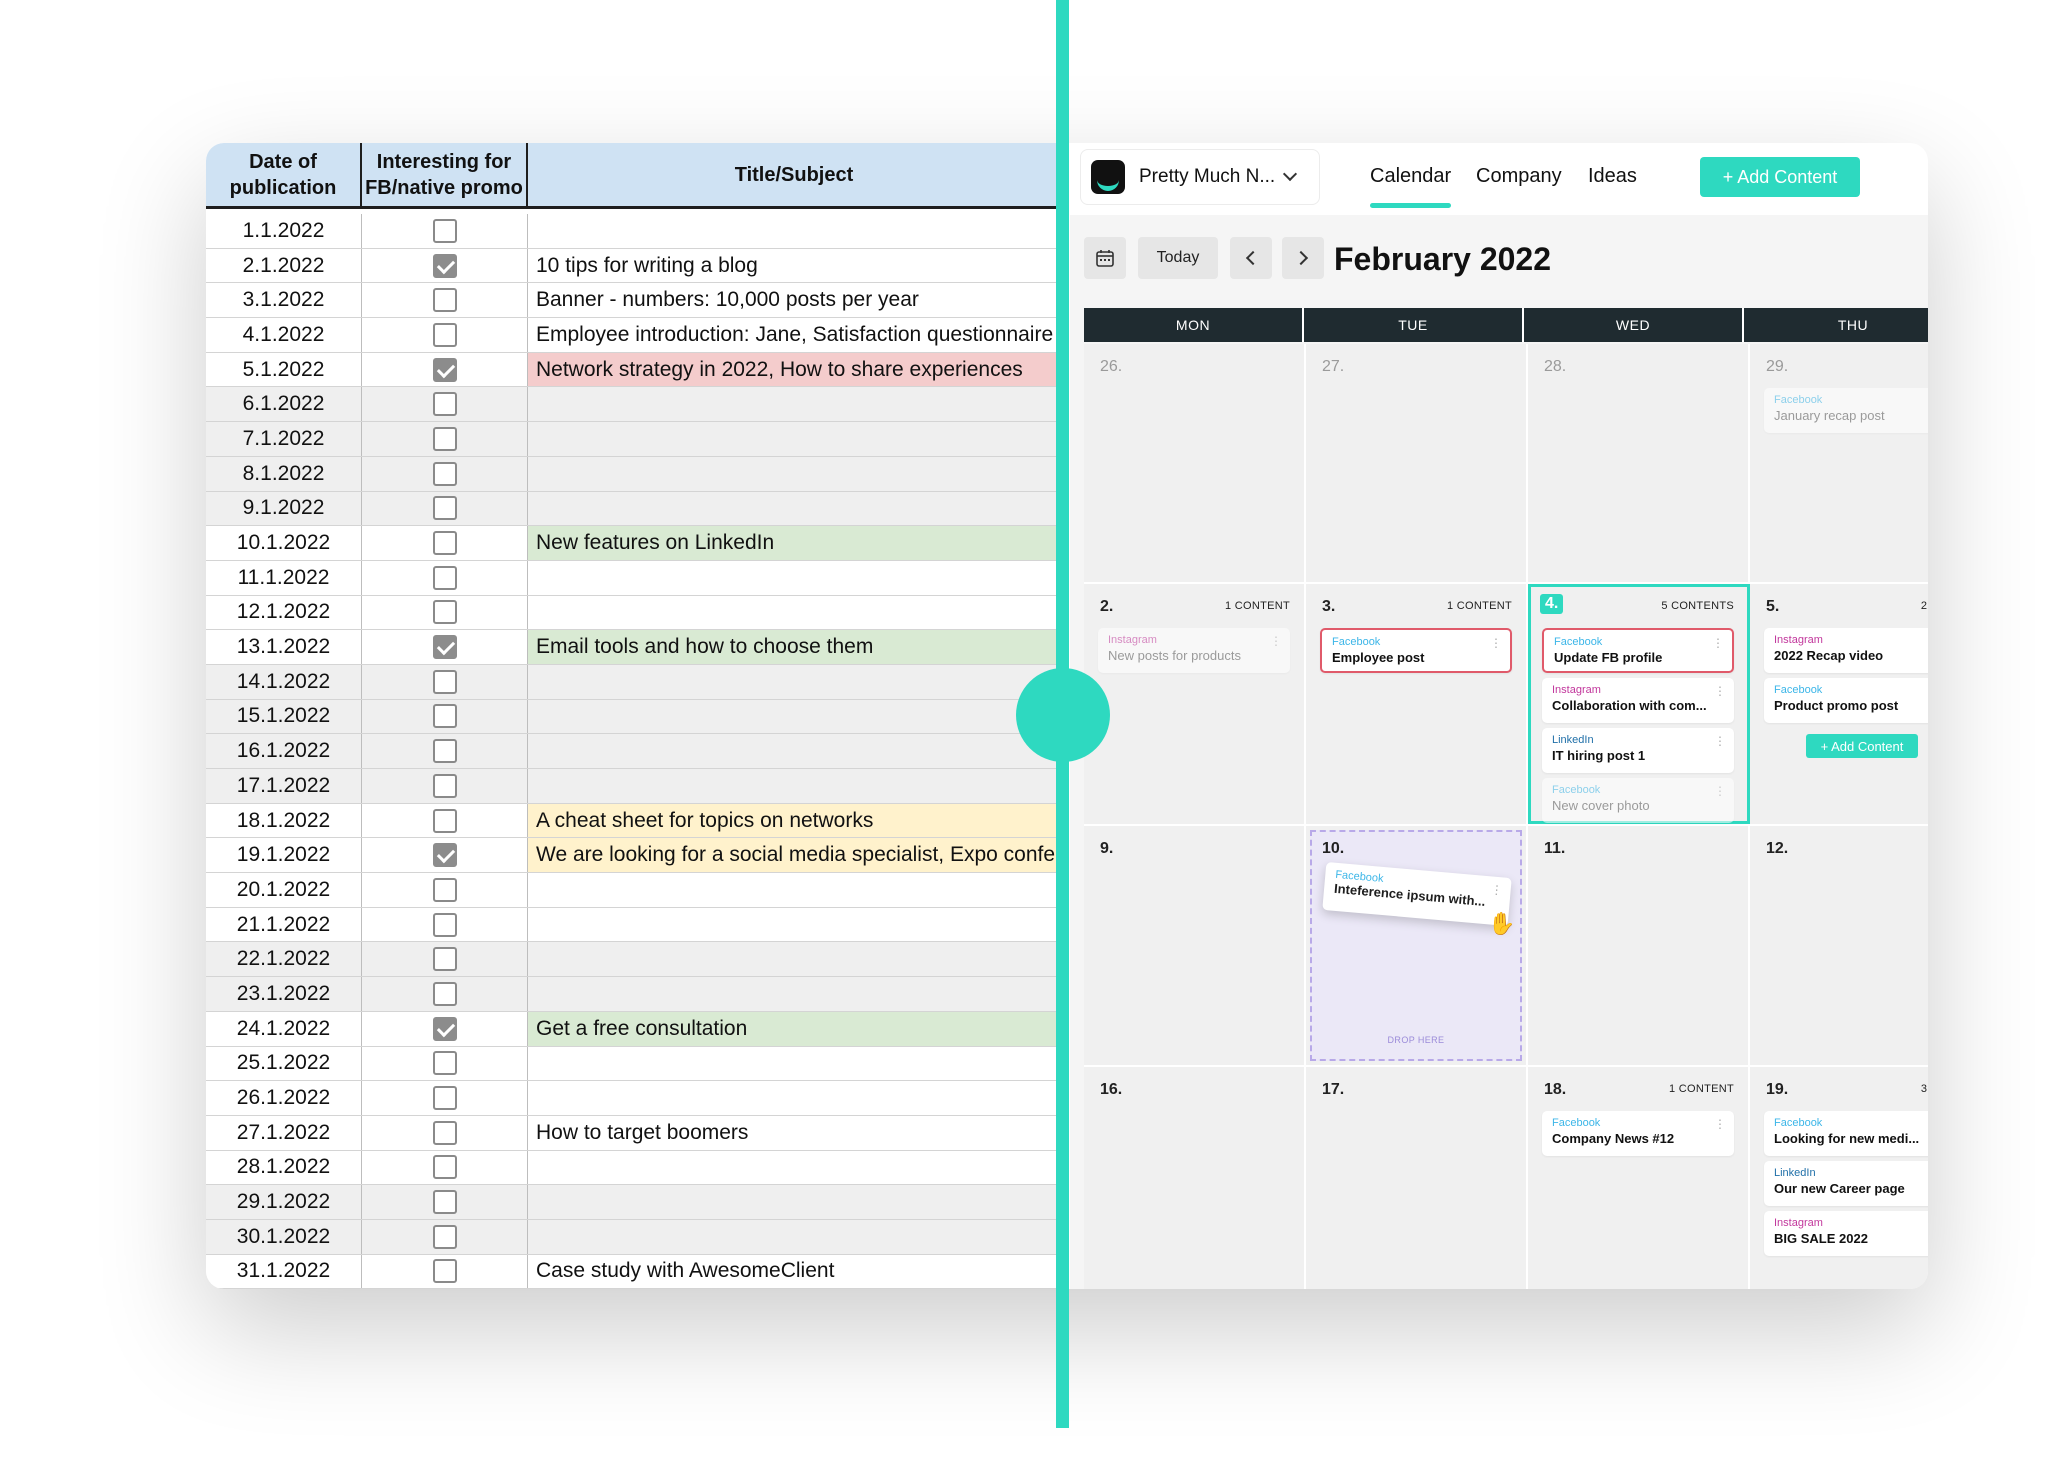 The image size is (2046, 1482). I want to click on post-card: Facebook Update FB profile ⋮, so click(1638, 650).